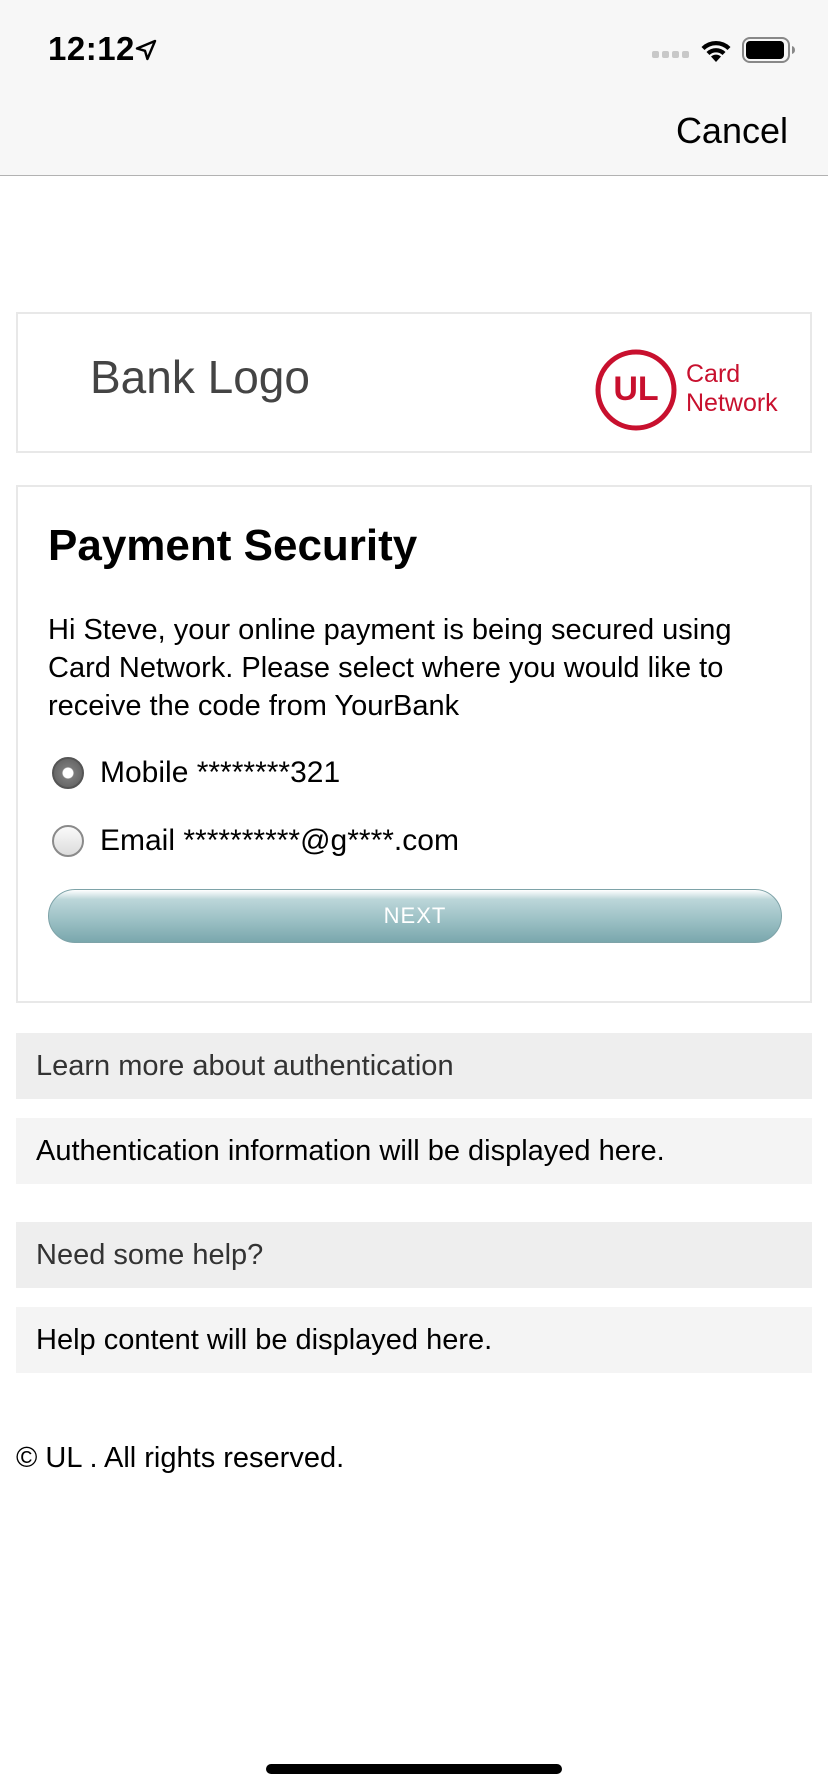 The image size is (828, 1792). I want to click on battery-icon, so click(768, 50).